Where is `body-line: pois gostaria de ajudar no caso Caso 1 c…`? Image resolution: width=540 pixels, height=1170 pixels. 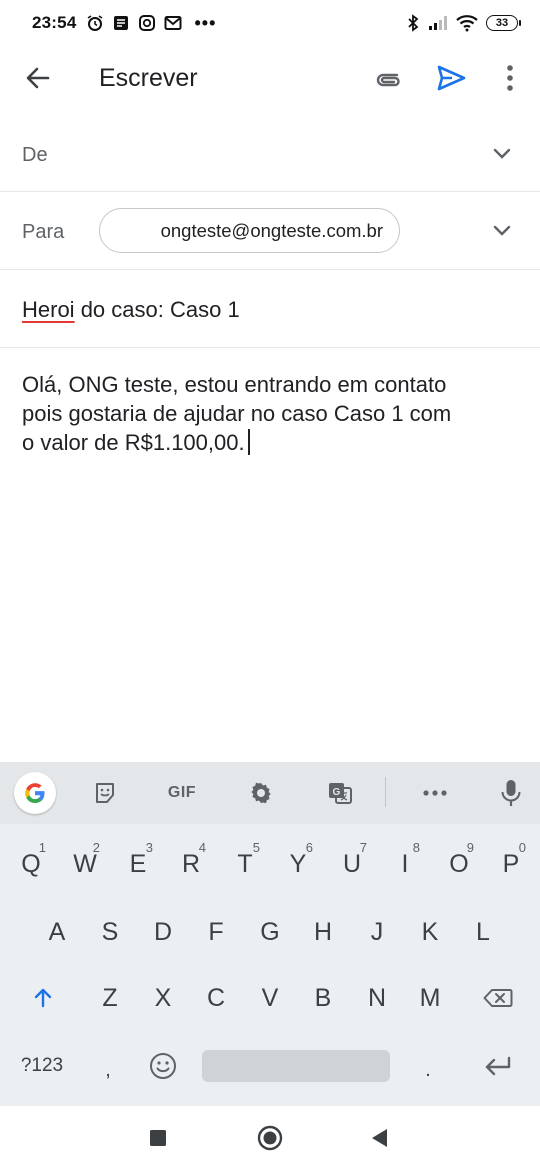
body-line: pois gostaria de ajudar no caso Caso 1 c… is located at coordinates (237, 413).